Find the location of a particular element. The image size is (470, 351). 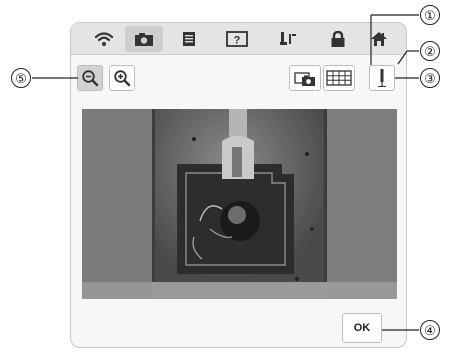

callout-4: ④ is located at coordinates (430, 330).